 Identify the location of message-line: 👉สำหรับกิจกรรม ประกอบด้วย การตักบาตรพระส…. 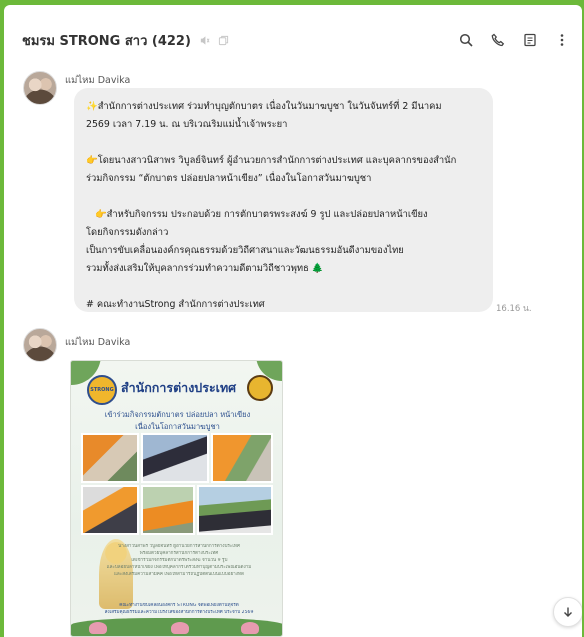
(261, 214).